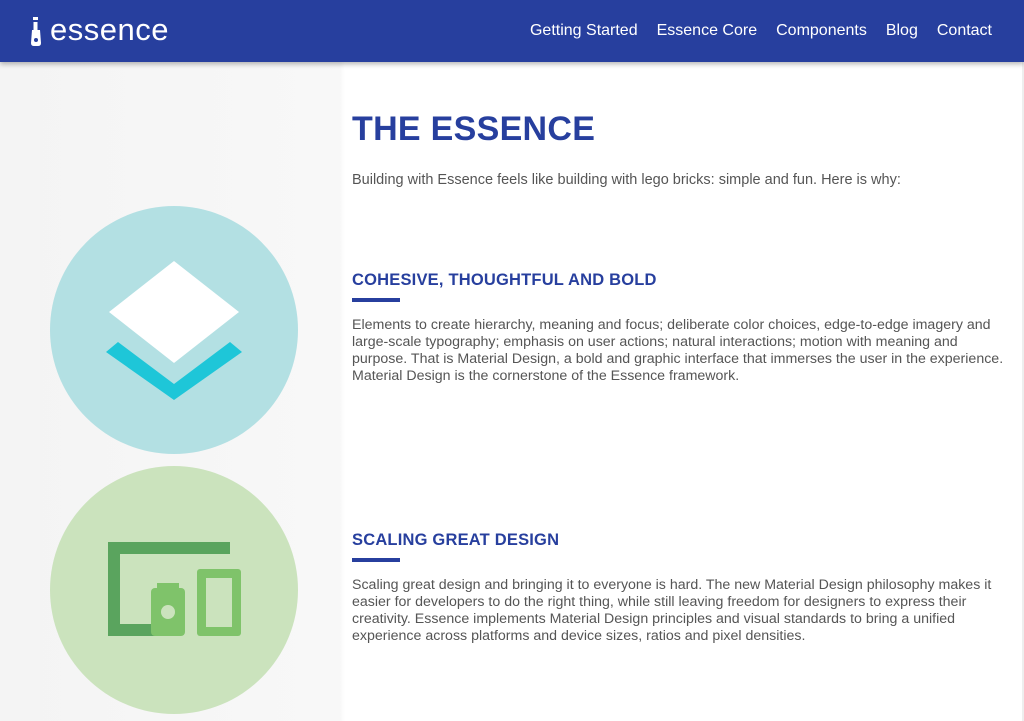  What do you see at coordinates (36, 31) in the screenshot?
I see `flask-icon` at bounding box center [36, 31].